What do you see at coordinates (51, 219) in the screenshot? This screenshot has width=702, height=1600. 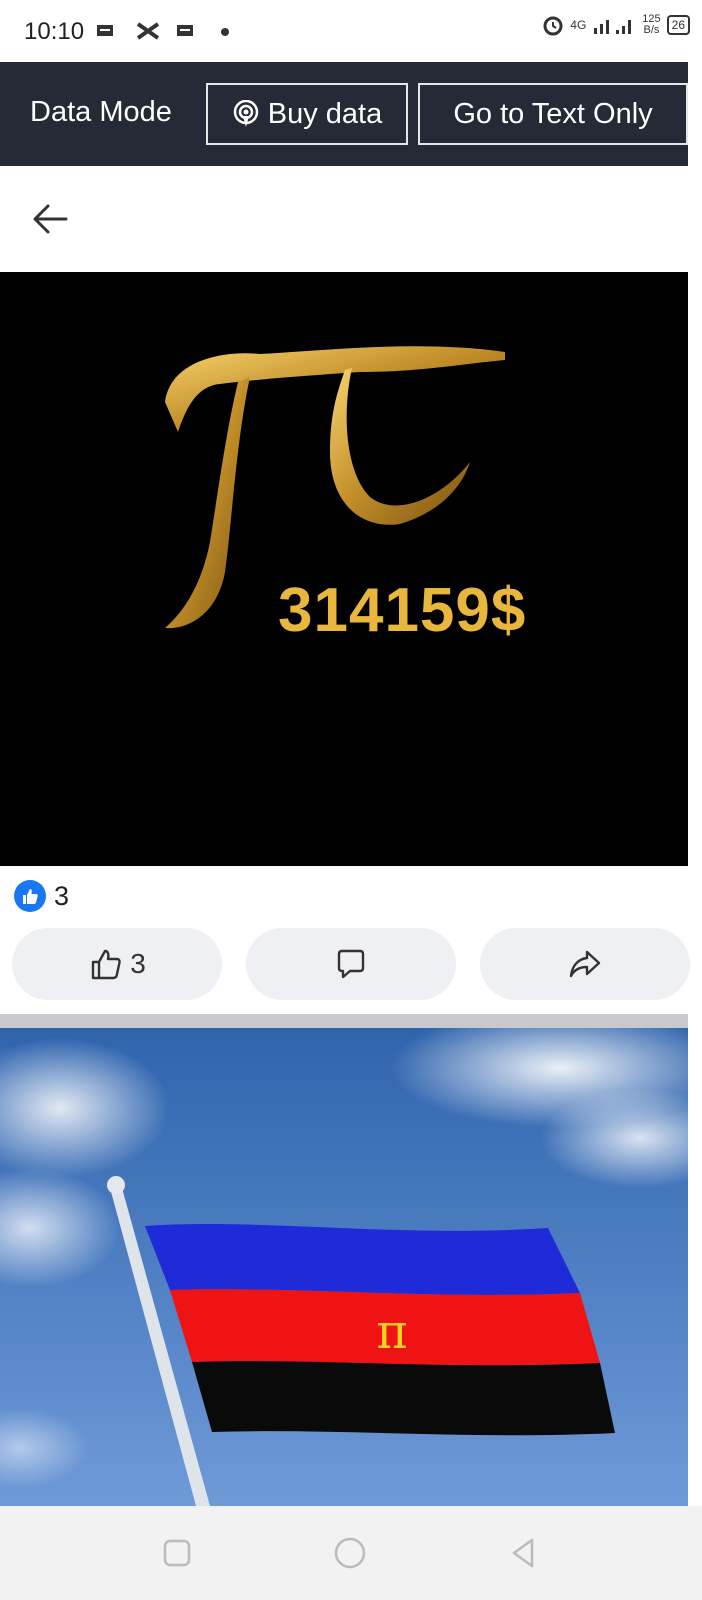 I see `arrow-left-icon` at bounding box center [51, 219].